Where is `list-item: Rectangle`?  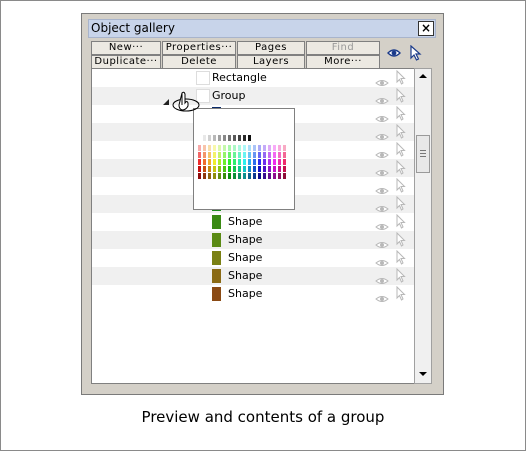 list-item: Rectangle is located at coordinates (253, 78).